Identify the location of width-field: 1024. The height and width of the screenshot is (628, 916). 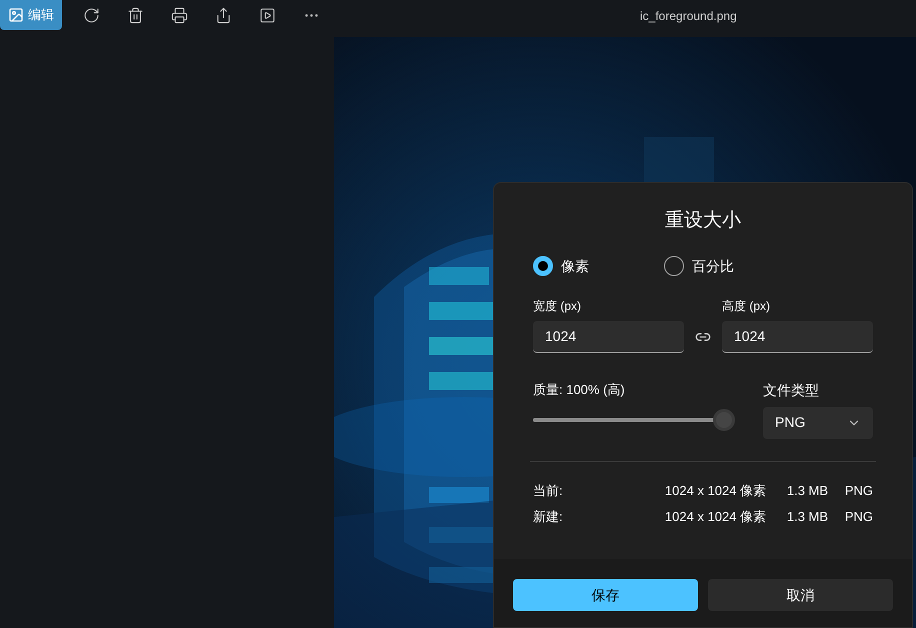
(608, 336).